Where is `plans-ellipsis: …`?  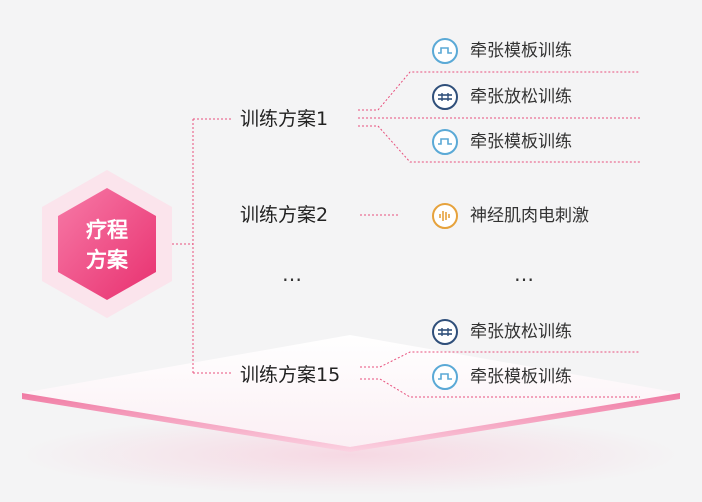
plans-ellipsis: … is located at coordinates (292, 274).